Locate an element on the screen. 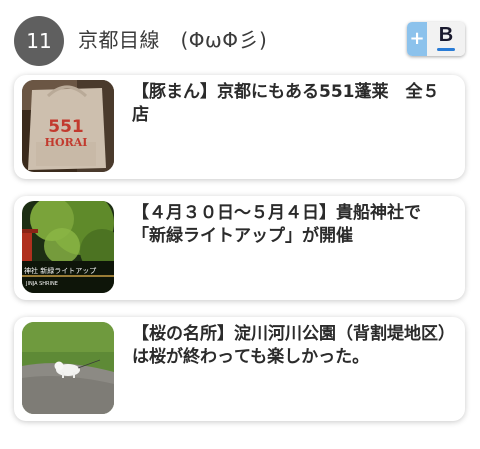 The width and height of the screenshot is (480, 449). thumb-caption-en: JINJA SHRINE is located at coordinates (41, 284).